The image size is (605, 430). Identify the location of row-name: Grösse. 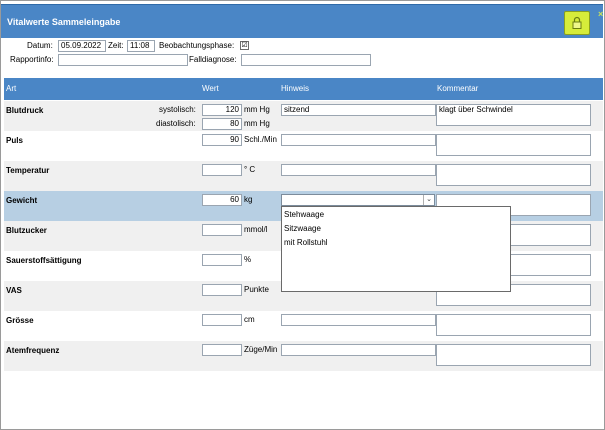
(20, 320).